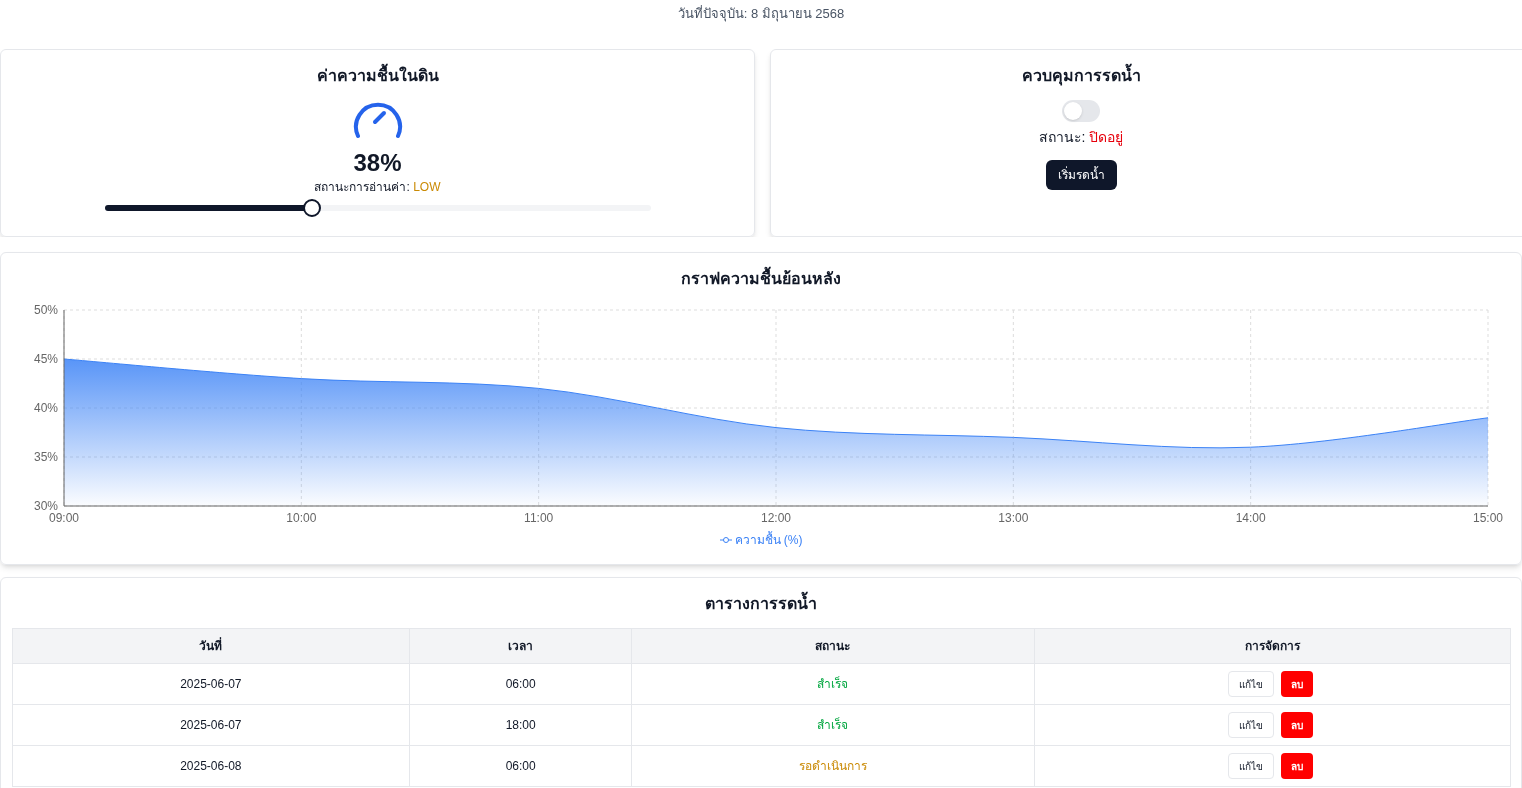 The image size is (1522, 788). I want to click on table-cell: รอดำเนินการ, so click(833, 766).